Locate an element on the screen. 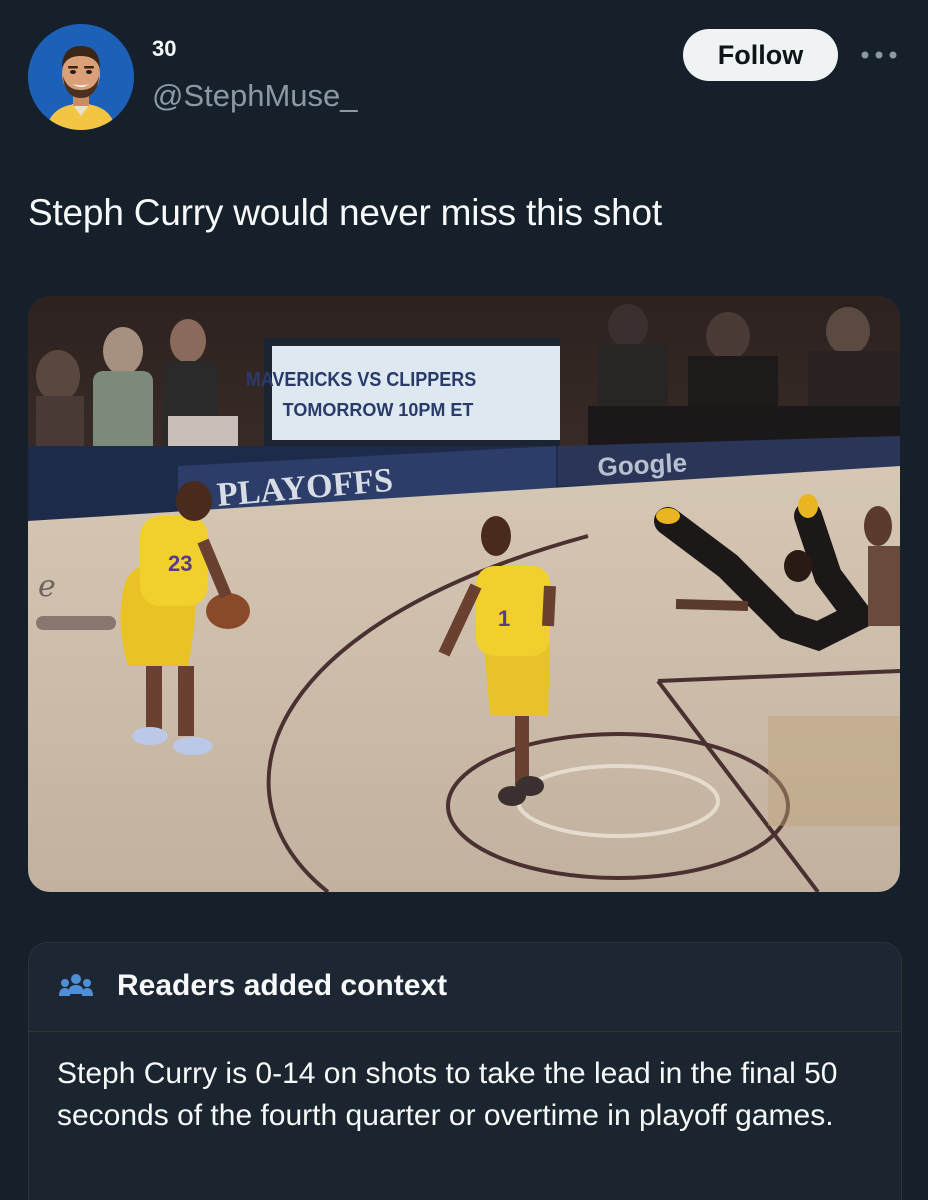 The height and width of the screenshot is (1200, 928). follow-button: Follow is located at coordinates (760, 55).